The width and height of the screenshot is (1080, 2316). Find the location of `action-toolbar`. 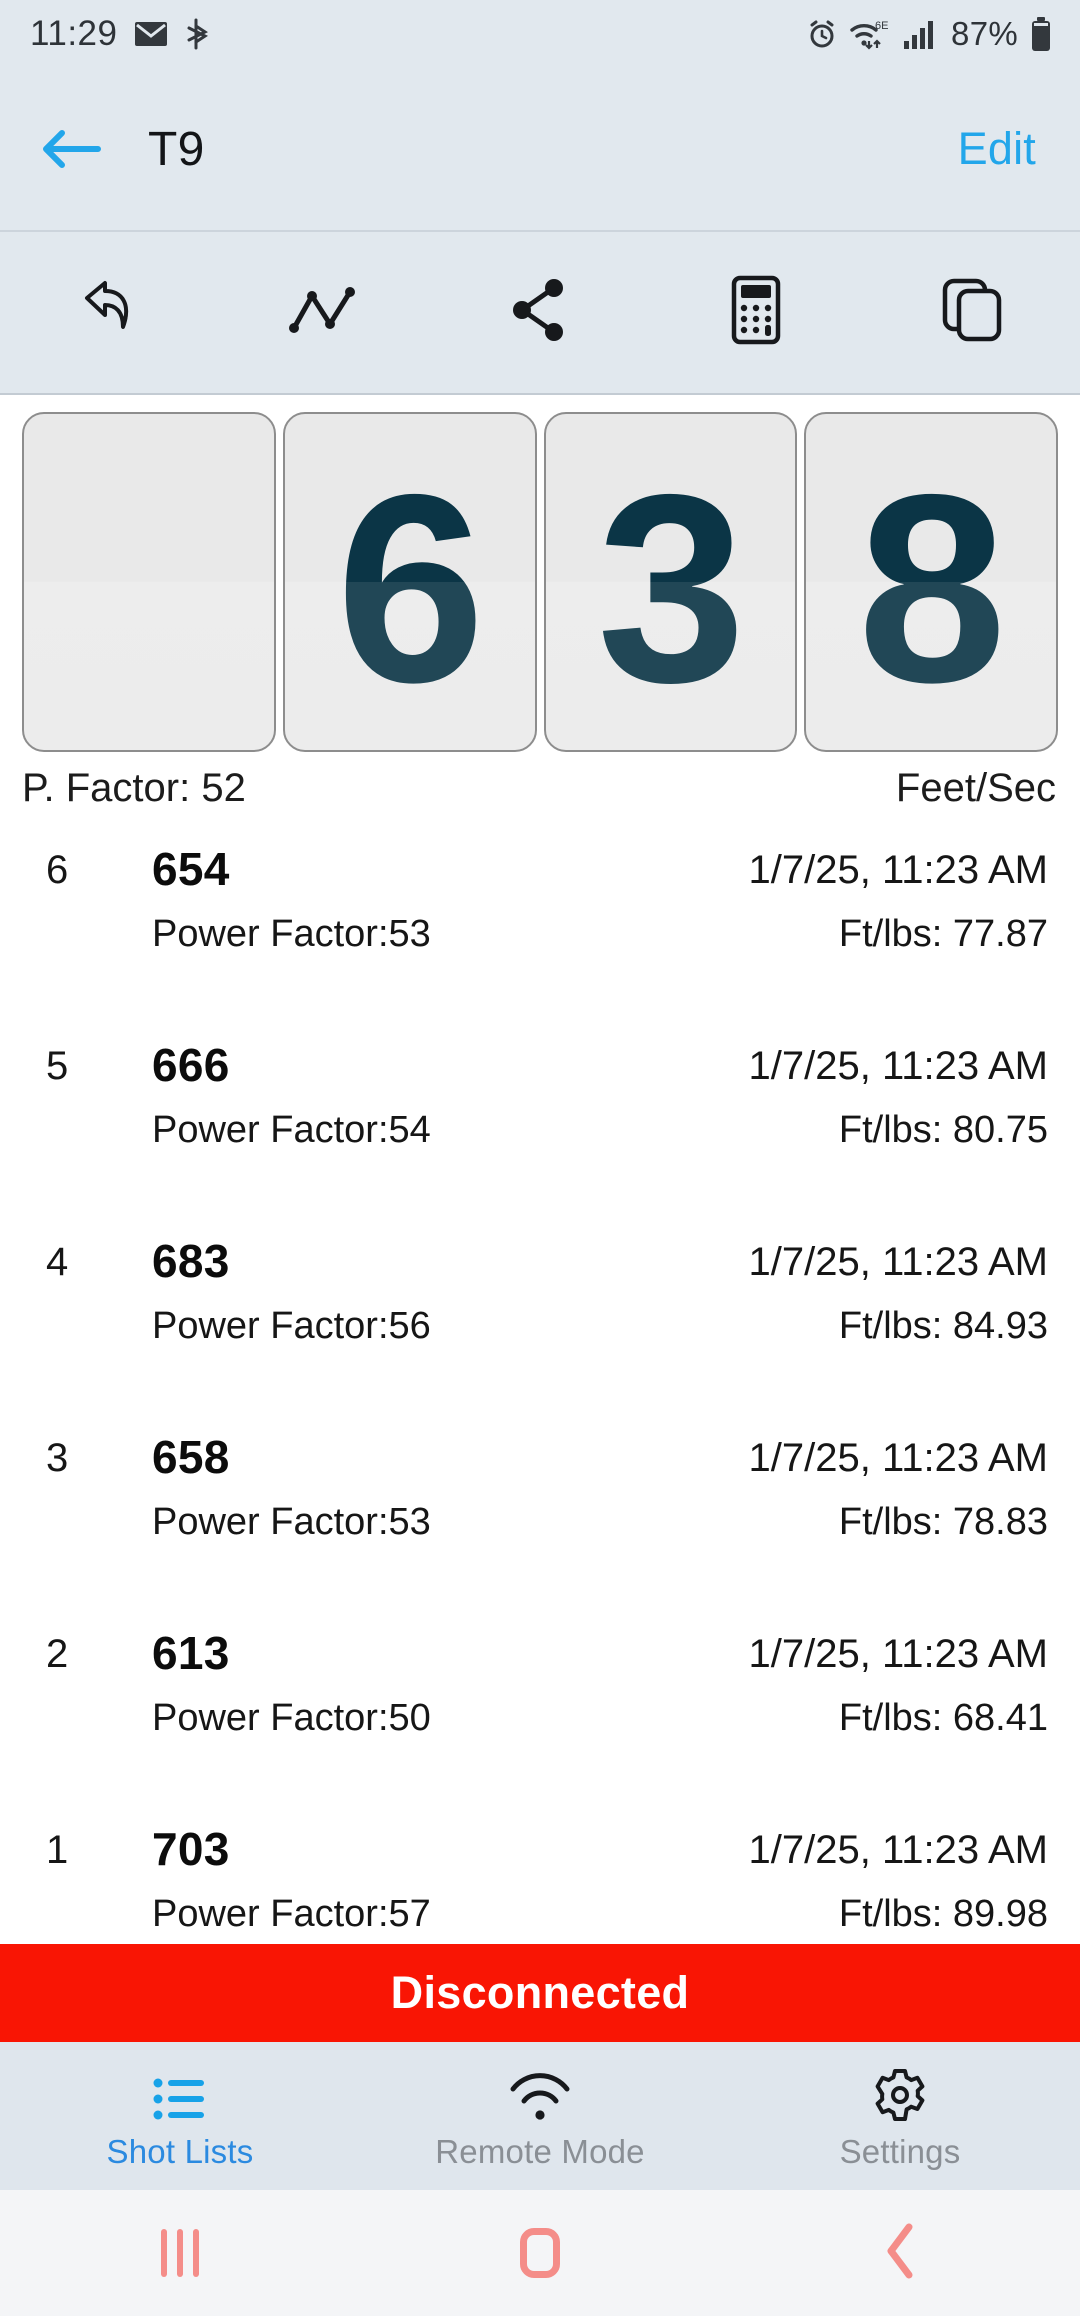

action-toolbar is located at coordinates (540, 312).